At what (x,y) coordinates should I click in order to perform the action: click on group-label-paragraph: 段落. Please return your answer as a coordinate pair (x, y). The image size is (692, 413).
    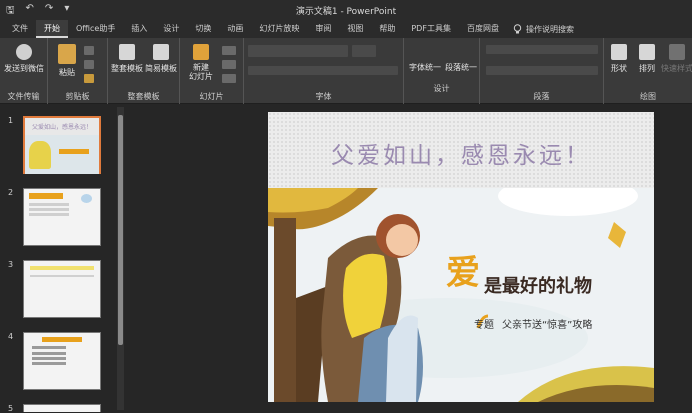
    Looking at the image, I should click on (541, 96).